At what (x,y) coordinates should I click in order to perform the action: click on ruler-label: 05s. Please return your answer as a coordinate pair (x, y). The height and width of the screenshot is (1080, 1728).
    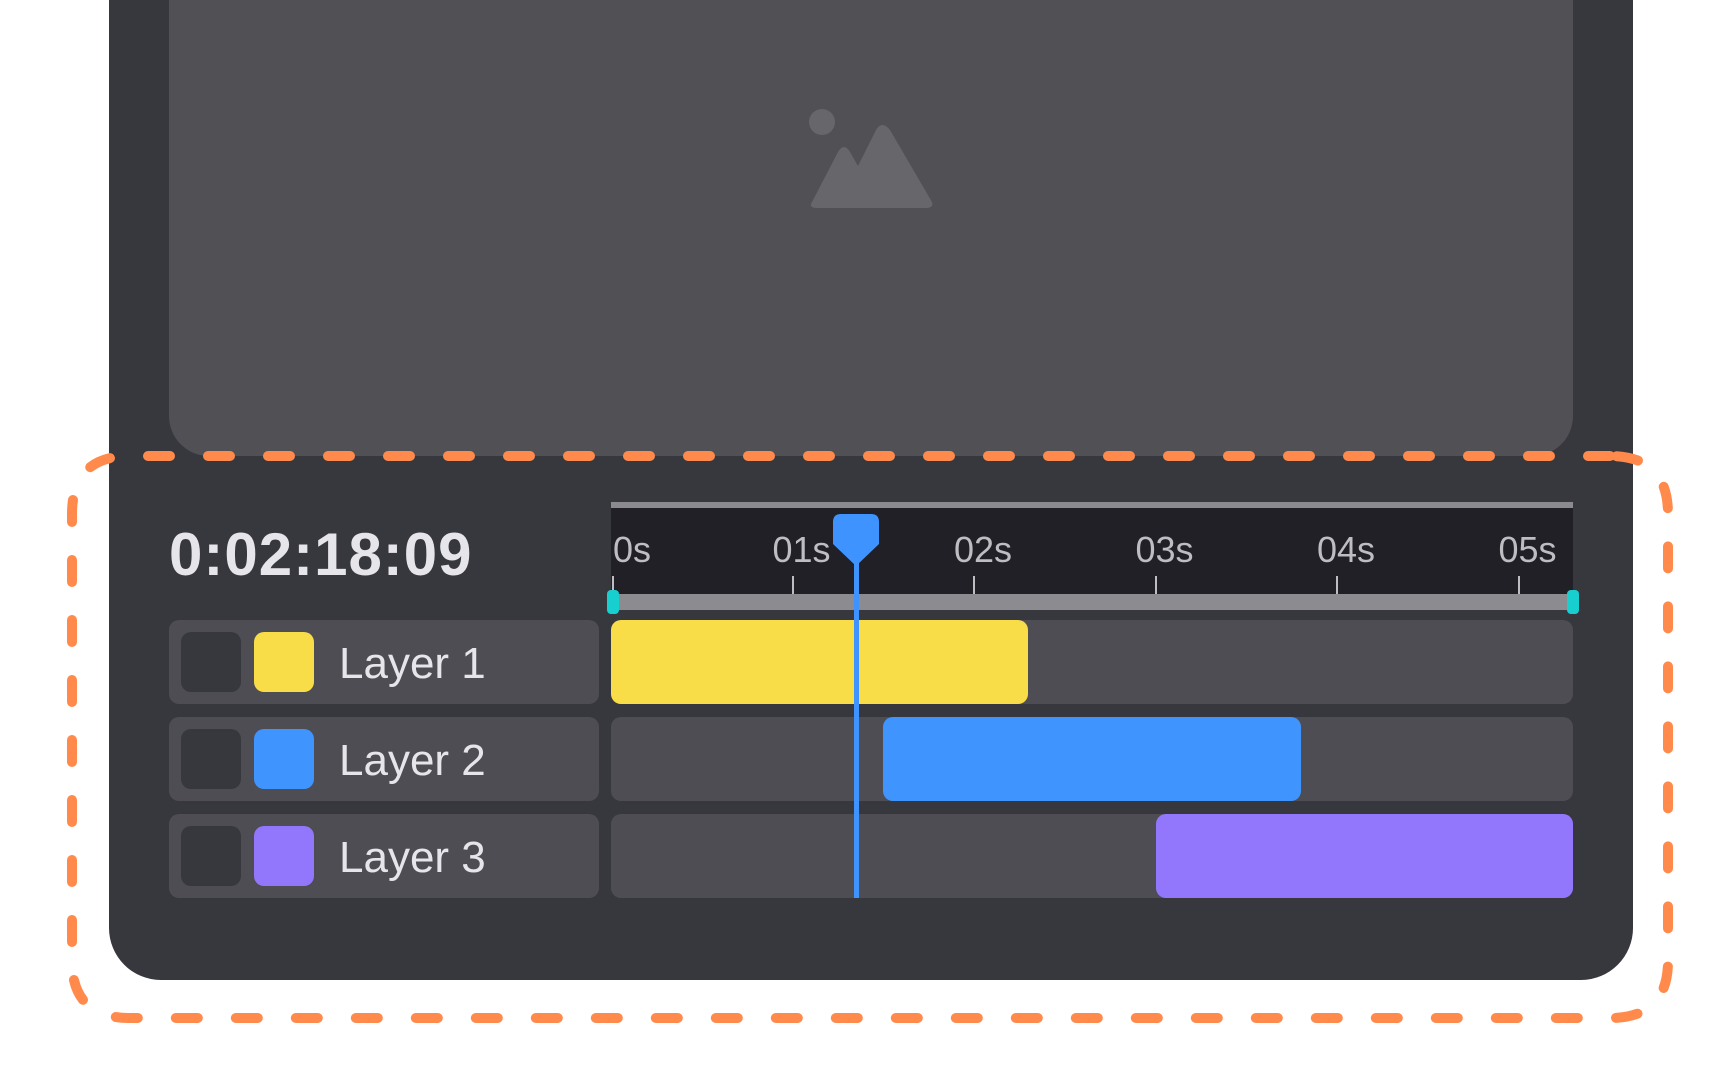
    Looking at the image, I should click on (1527, 549).